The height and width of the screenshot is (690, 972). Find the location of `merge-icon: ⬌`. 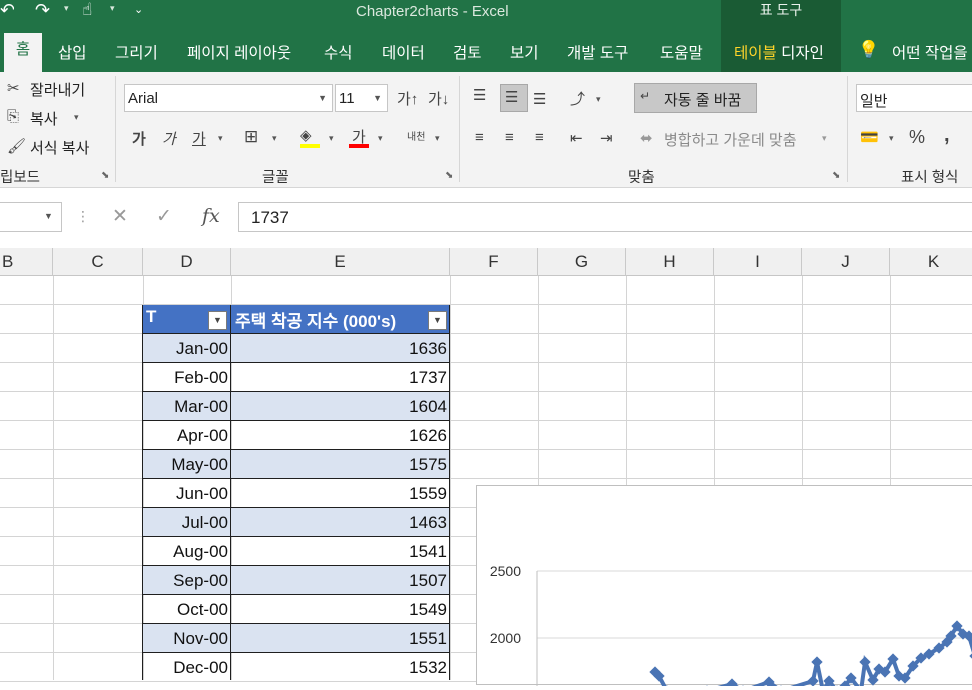

merge-icon: ⬌ is located at coordinates (646, 138).